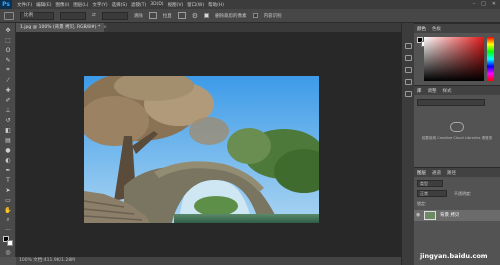 This screenshot has width=500, height=265. I want to click on tab-color: 颜色, so click(421, 29).